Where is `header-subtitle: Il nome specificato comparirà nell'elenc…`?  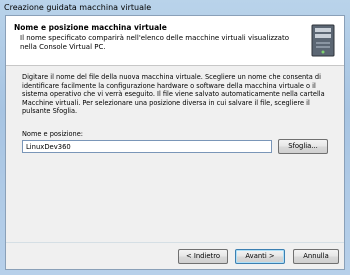
header-subtitle: Il nome specificato comparirà nell'elenc… is located at coordinates (154, 42).